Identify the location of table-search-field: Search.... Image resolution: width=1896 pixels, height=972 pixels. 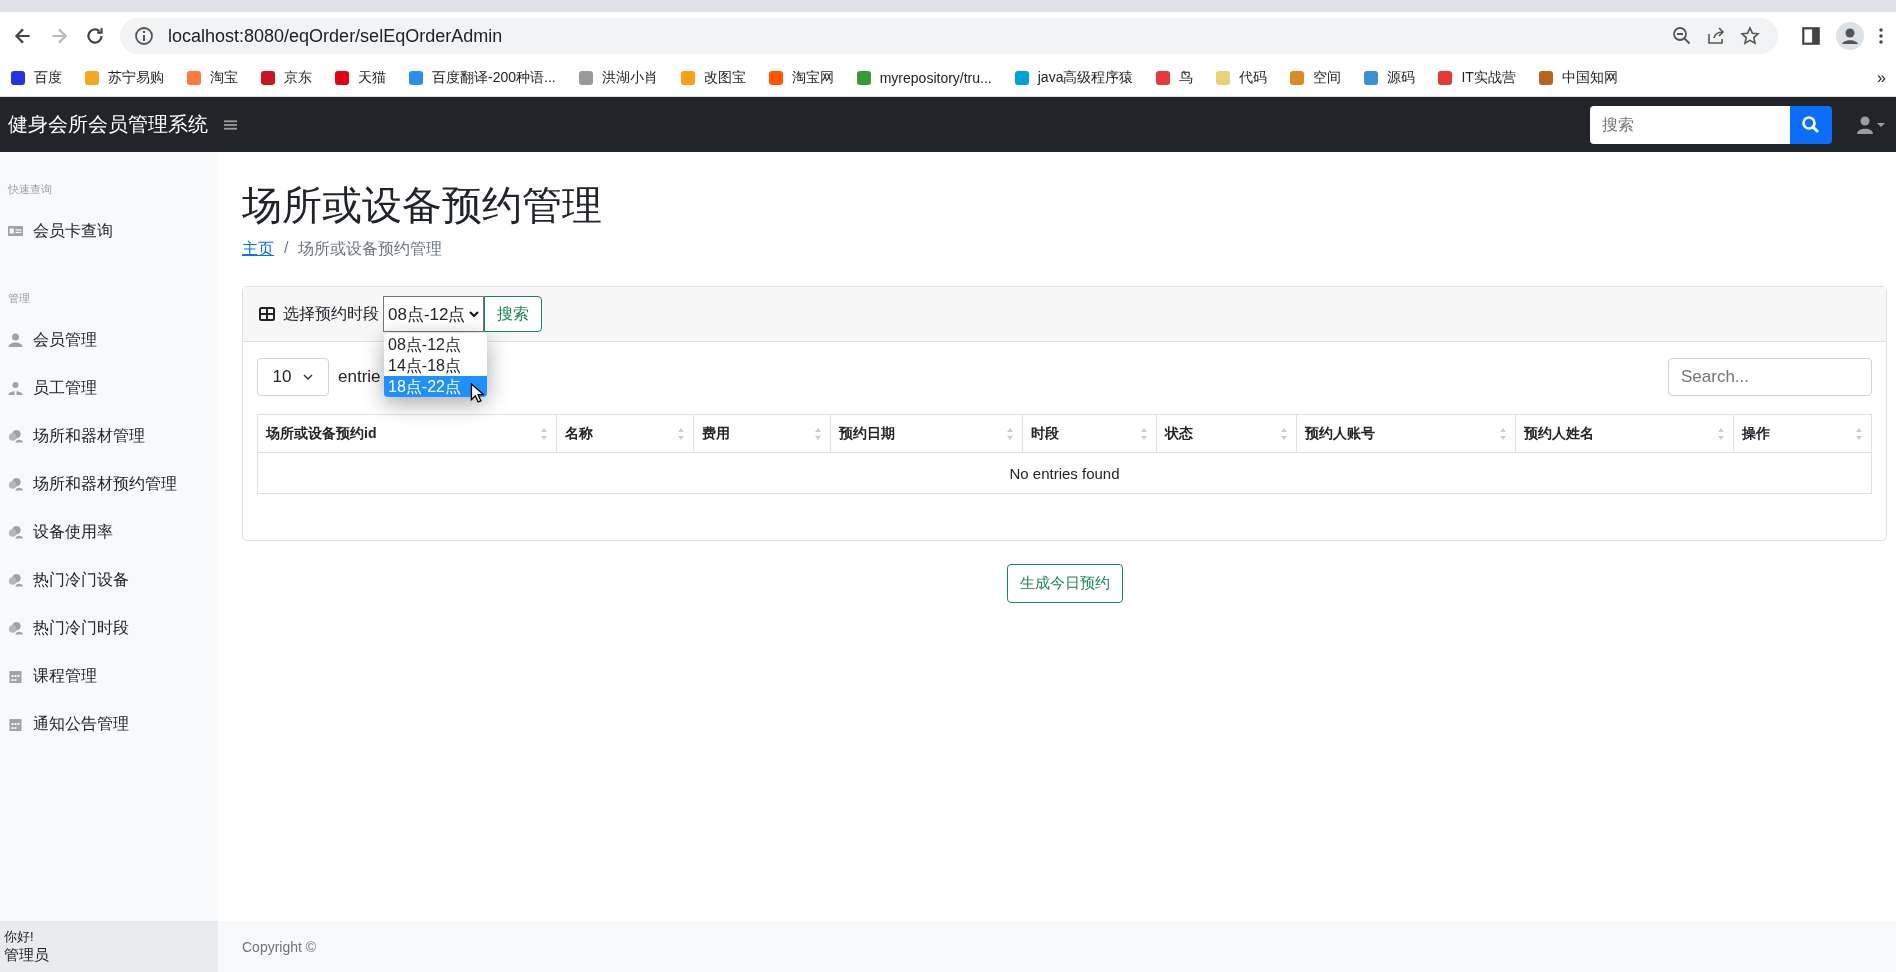
(1770, 377).